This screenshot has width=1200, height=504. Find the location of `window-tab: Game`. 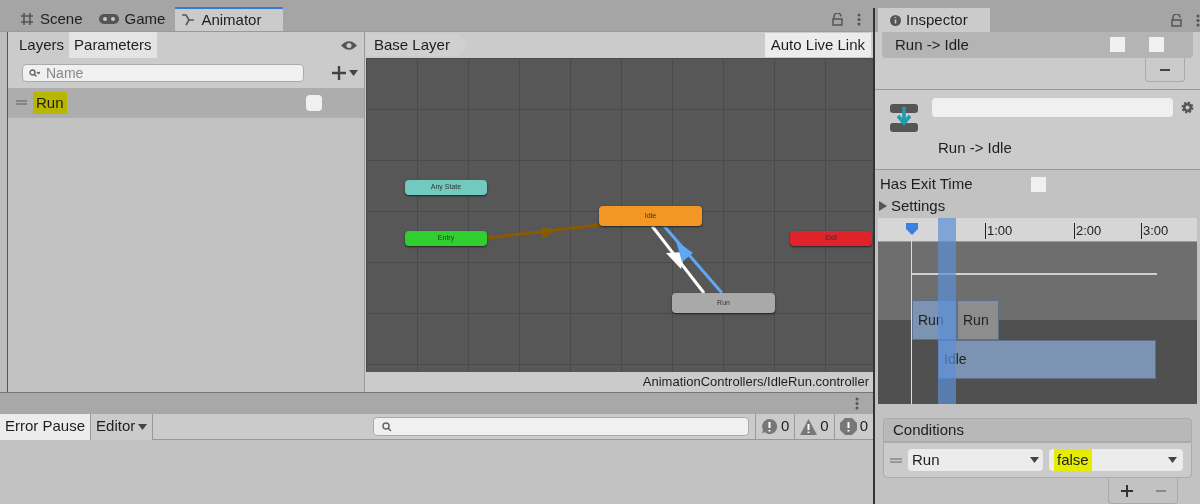

window-tab: Game is located at coordinates (134, 19).